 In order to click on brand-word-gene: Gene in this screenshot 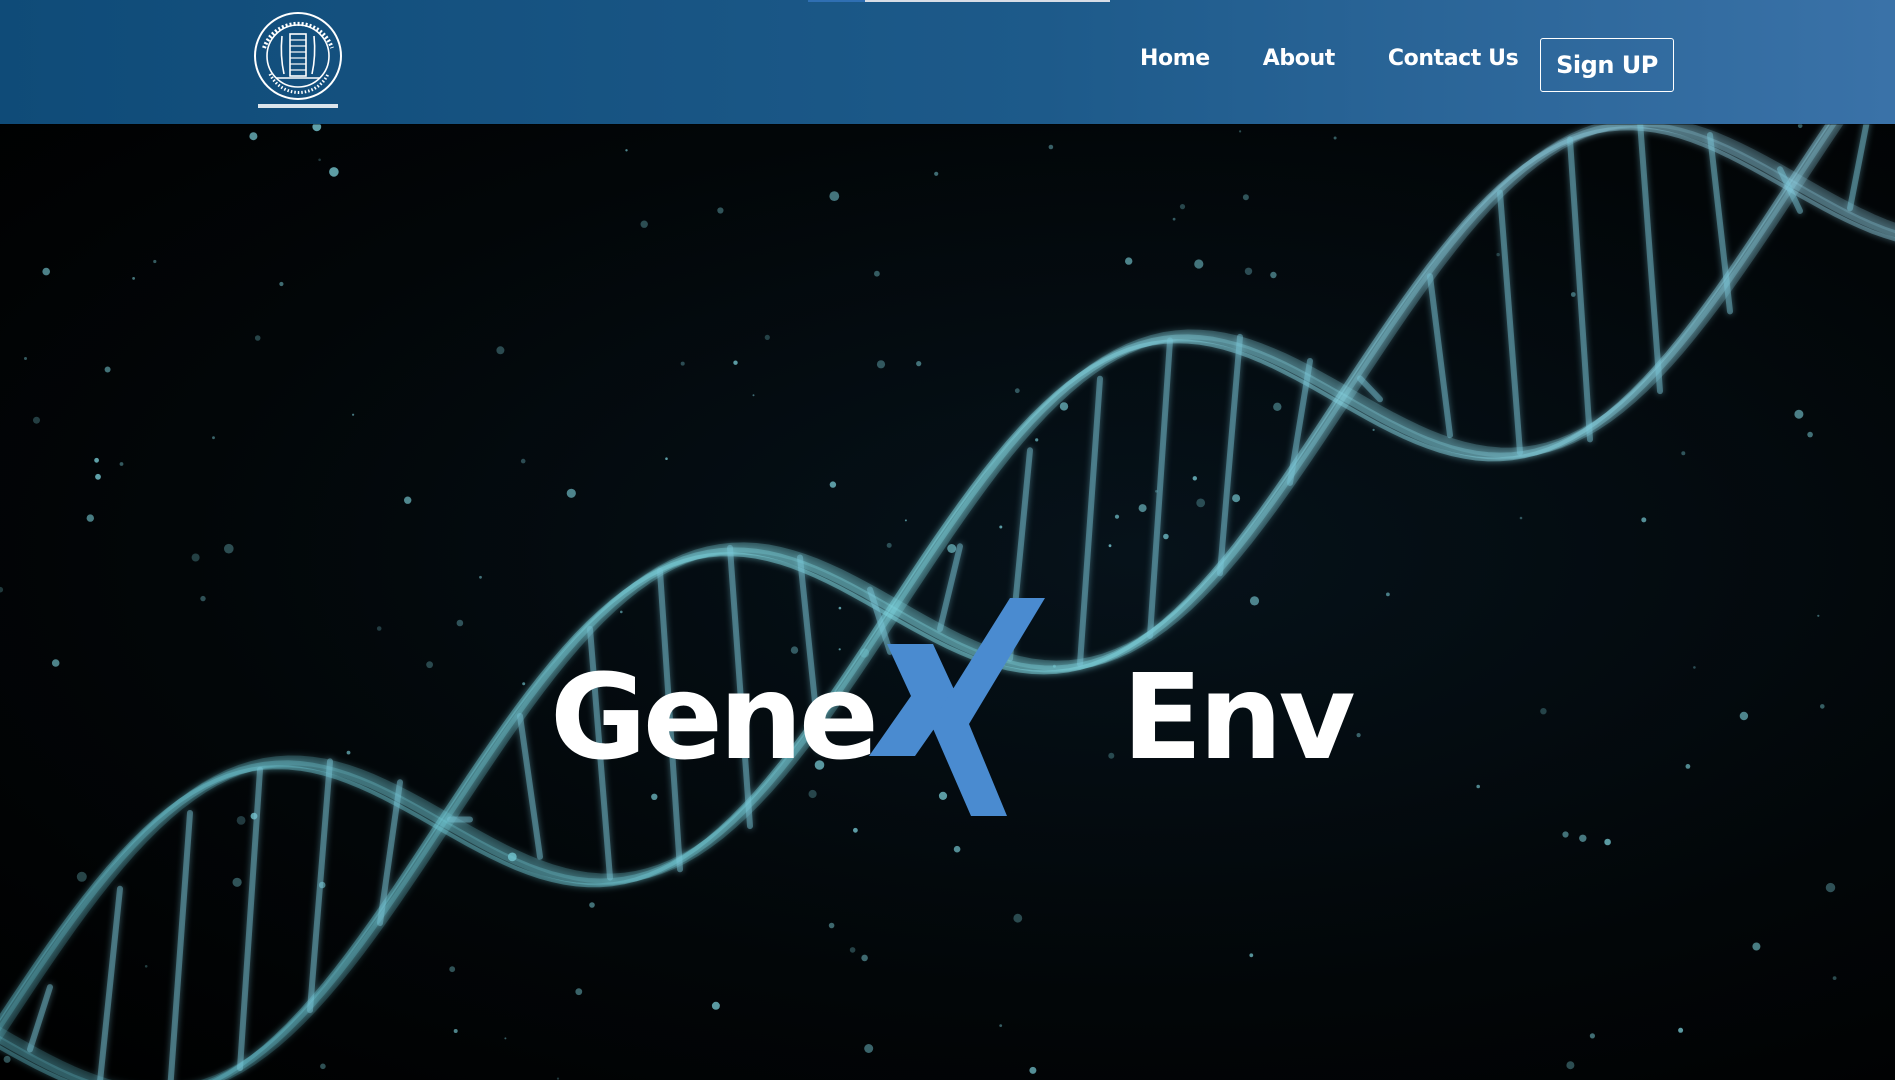, I will do `click(714, 717)`.